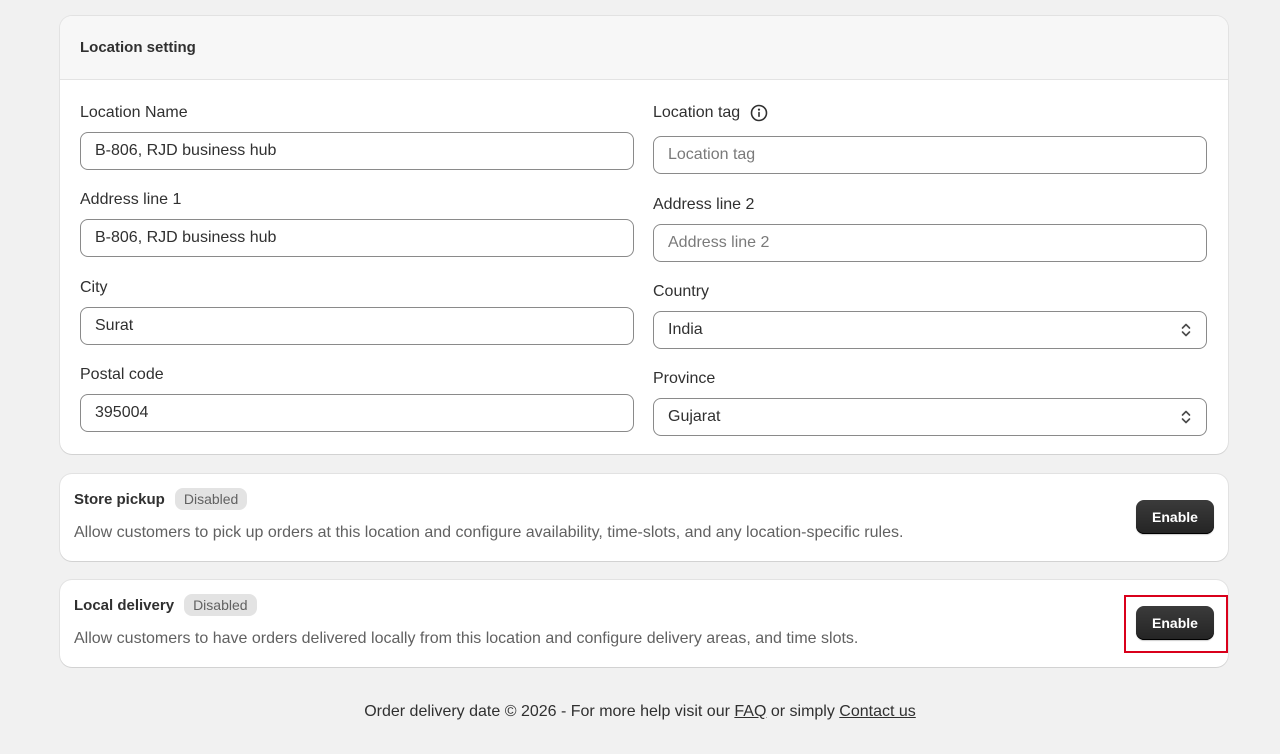 The width and height of the screenshot is (1280, 754). I want to click on country-label: Country, so click(681, 291).